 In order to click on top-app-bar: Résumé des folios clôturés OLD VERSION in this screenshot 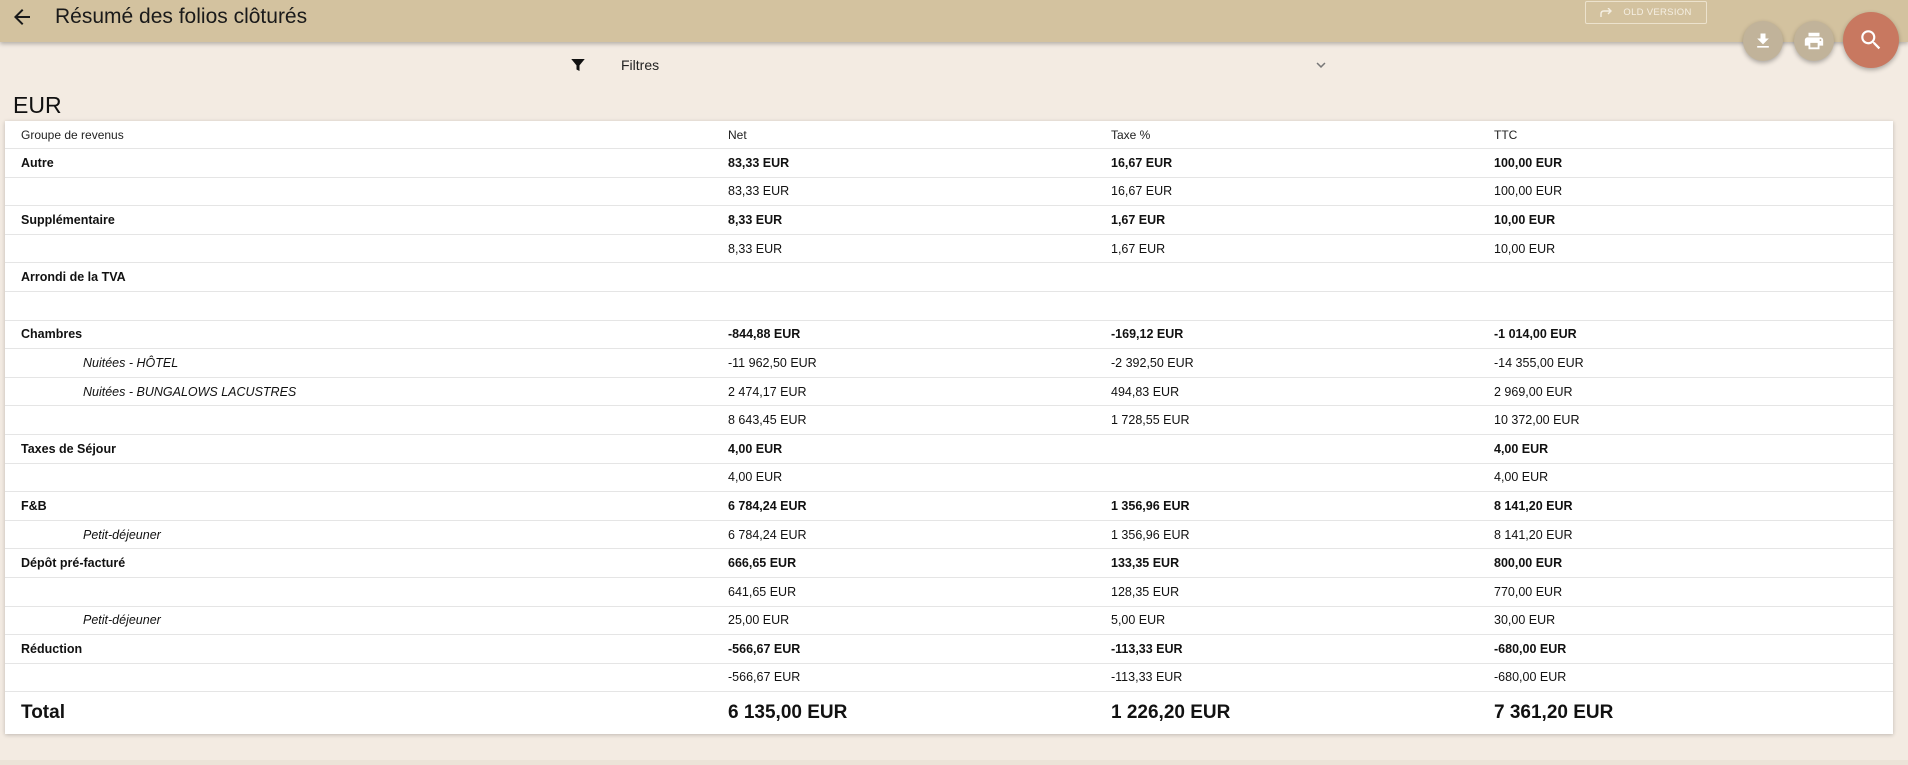, I will do `click(954, 21)`.